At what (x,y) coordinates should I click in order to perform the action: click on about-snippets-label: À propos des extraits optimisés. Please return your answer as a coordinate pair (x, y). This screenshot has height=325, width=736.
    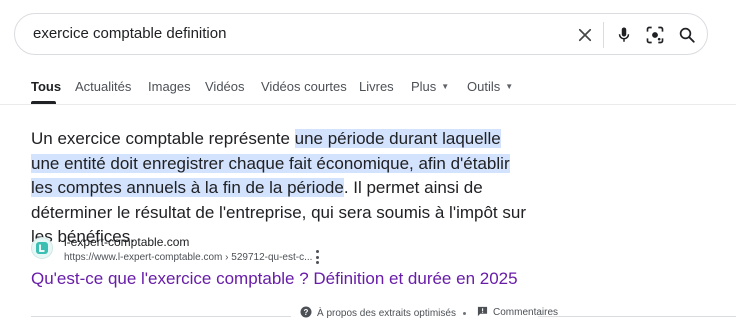
    Looking at the image, I should click on (386, 313).